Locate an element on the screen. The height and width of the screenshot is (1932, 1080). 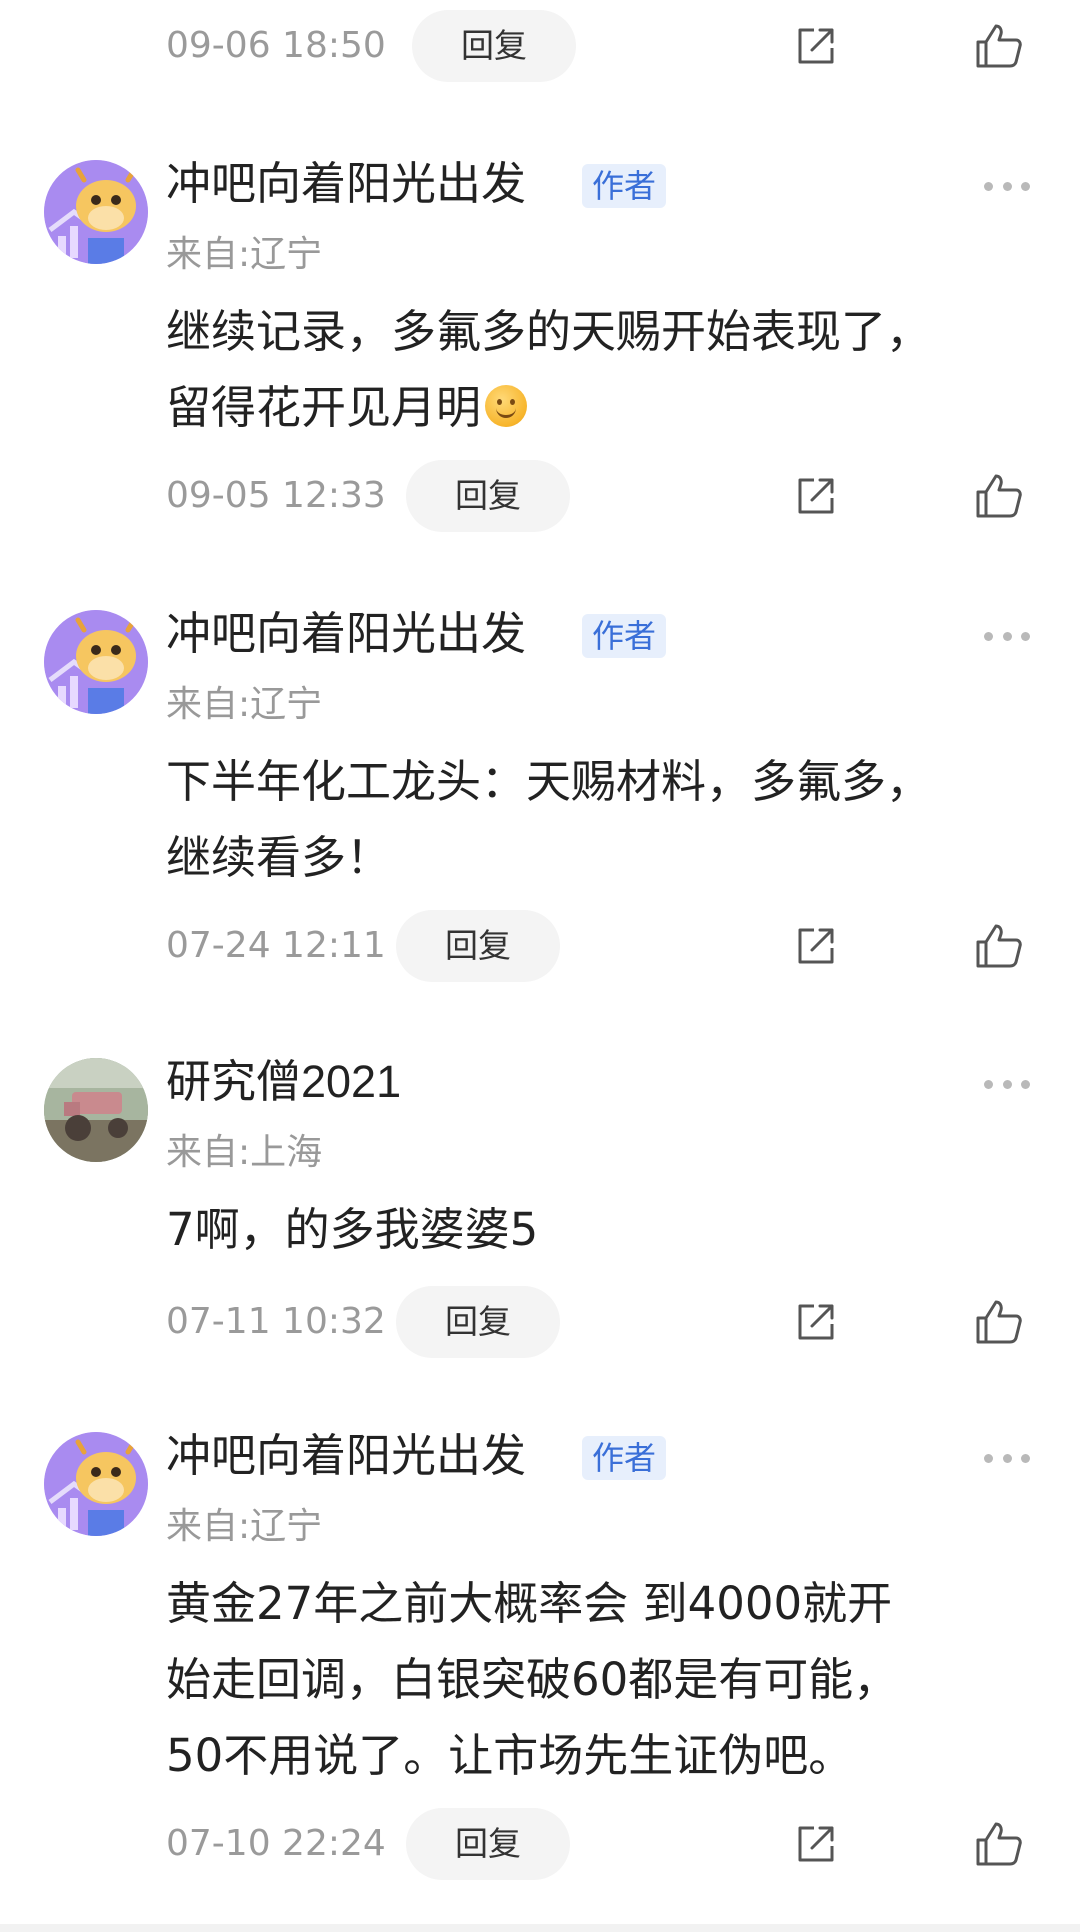
comment-timestamp: 07-10 22:24 is located at coordinates (276, 1843).